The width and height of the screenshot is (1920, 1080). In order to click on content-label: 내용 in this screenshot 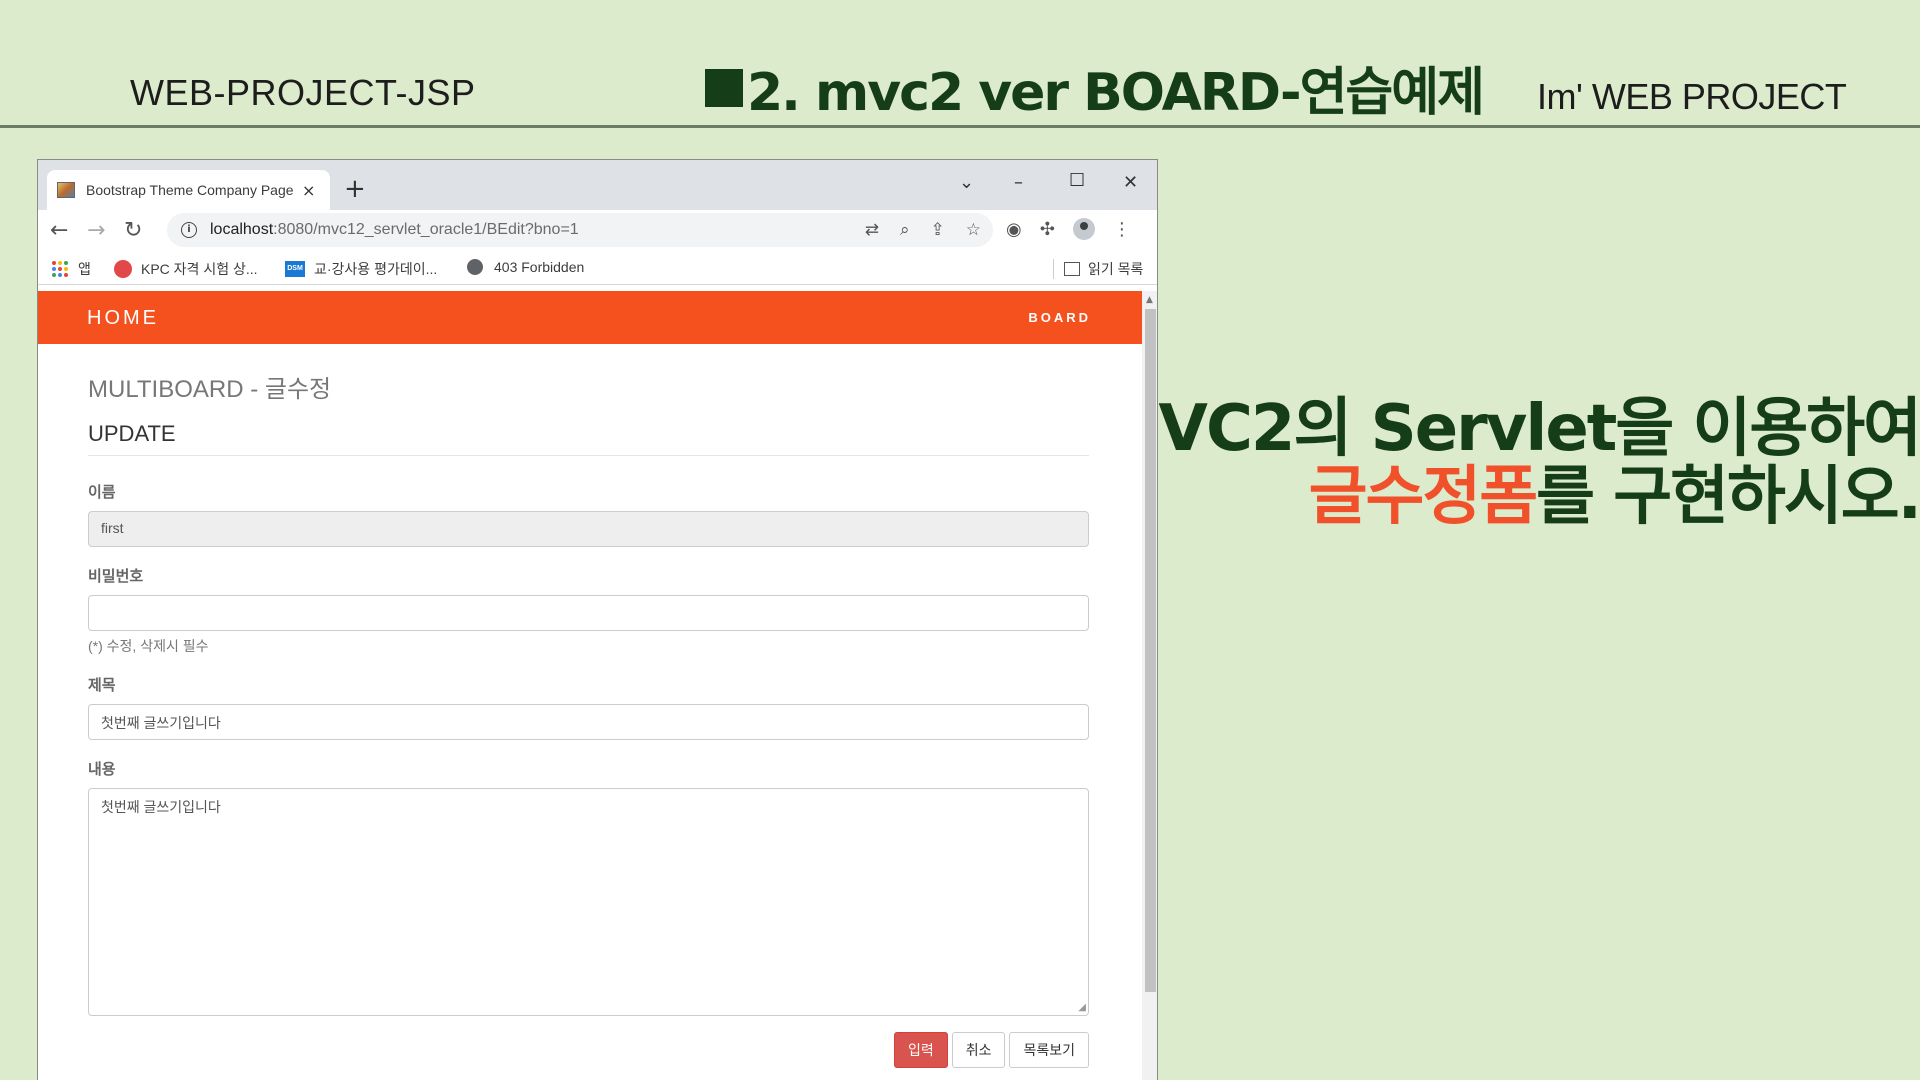, I will do `click(102, 769)`.